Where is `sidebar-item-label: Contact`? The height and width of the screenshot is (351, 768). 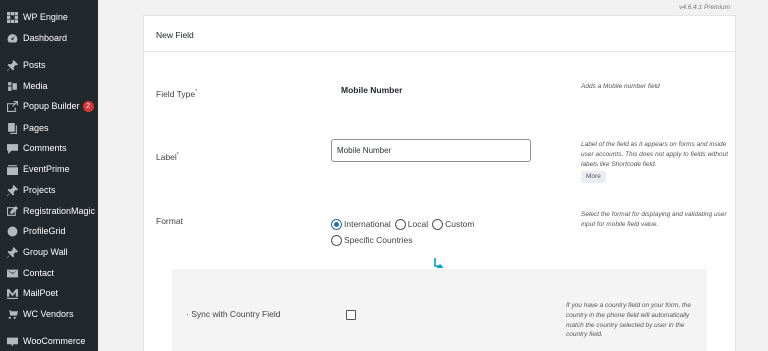 sidebar-item-label: Contact is located at coordinates (39, 273).